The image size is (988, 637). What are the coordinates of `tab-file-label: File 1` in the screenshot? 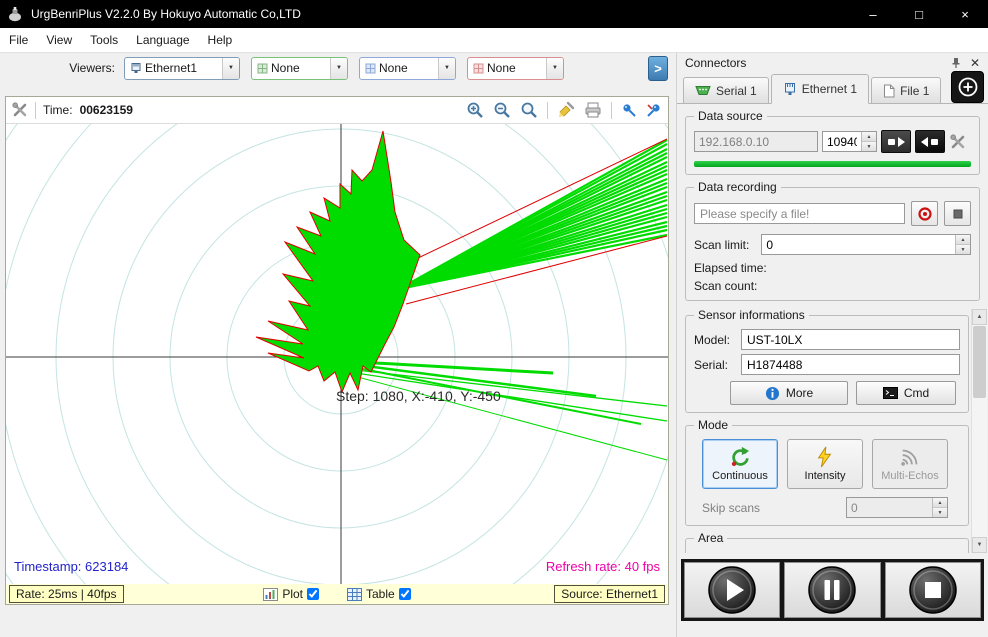 It's located at (915, 90).